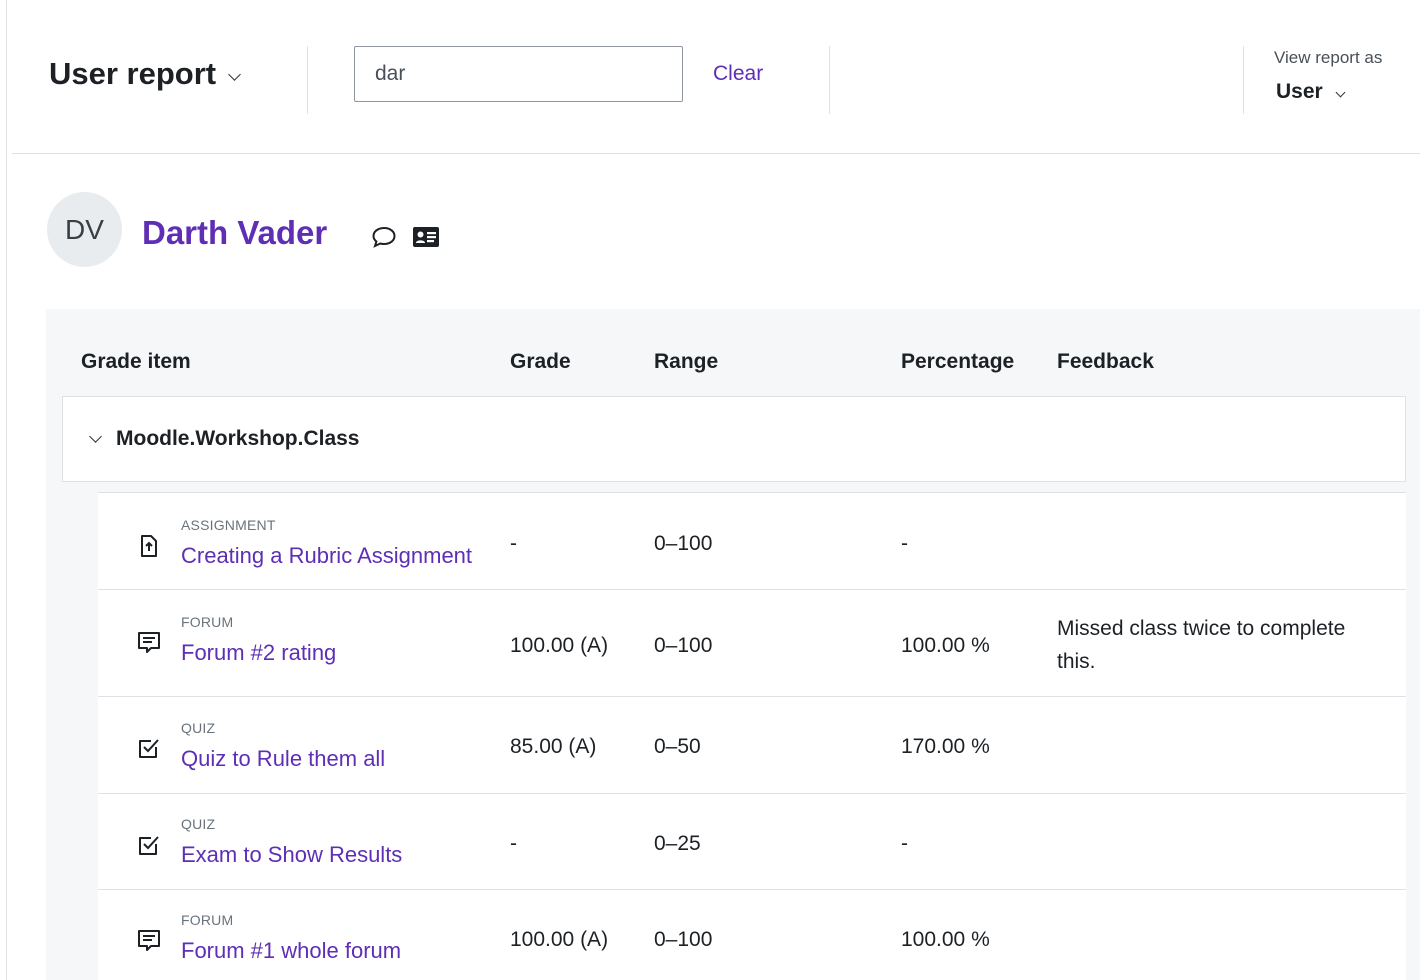 This screenshot has width=1424, height=980. What do you see at coordinates (677, 843) in the screenshot?
I see `range-cell: 0–25` at bounding box center [677, 843].